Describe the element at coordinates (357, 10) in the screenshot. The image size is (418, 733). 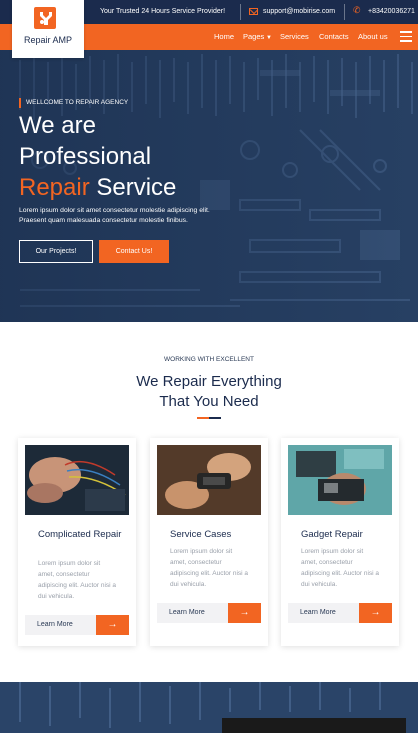
I see `phone-icon: ✆` at that location.